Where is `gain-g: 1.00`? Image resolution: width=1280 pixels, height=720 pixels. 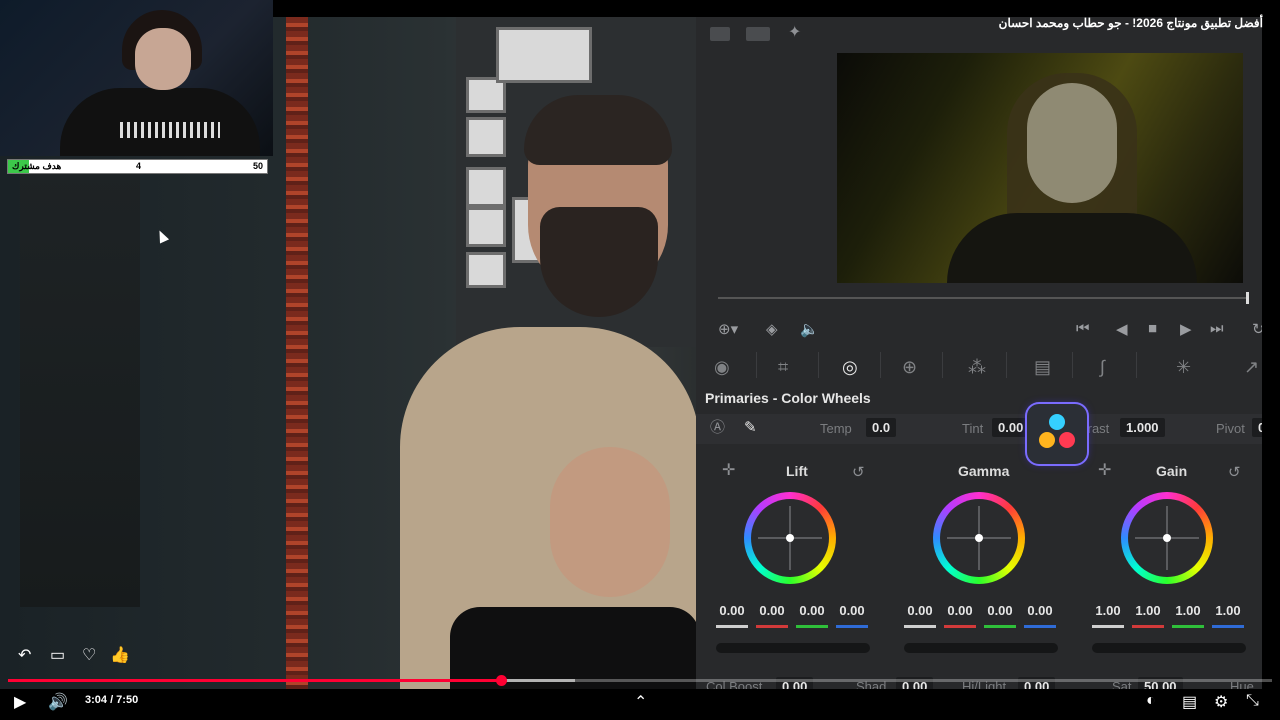
gain-g: 1.00 is located at coordinates (1188, 610).